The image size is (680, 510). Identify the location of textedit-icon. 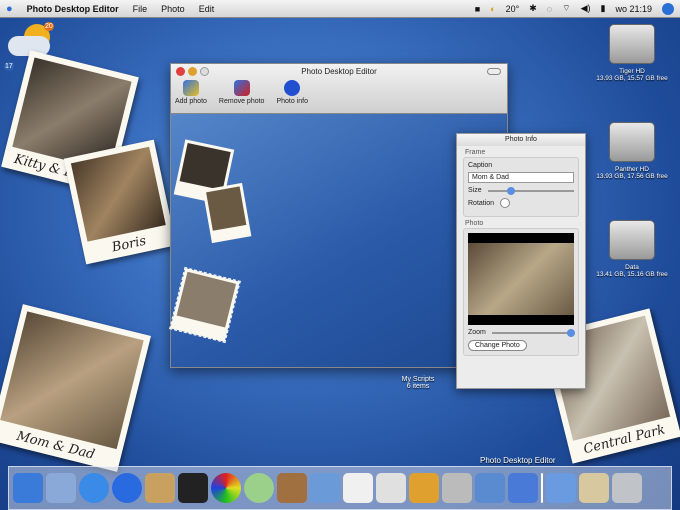
(358, 488).